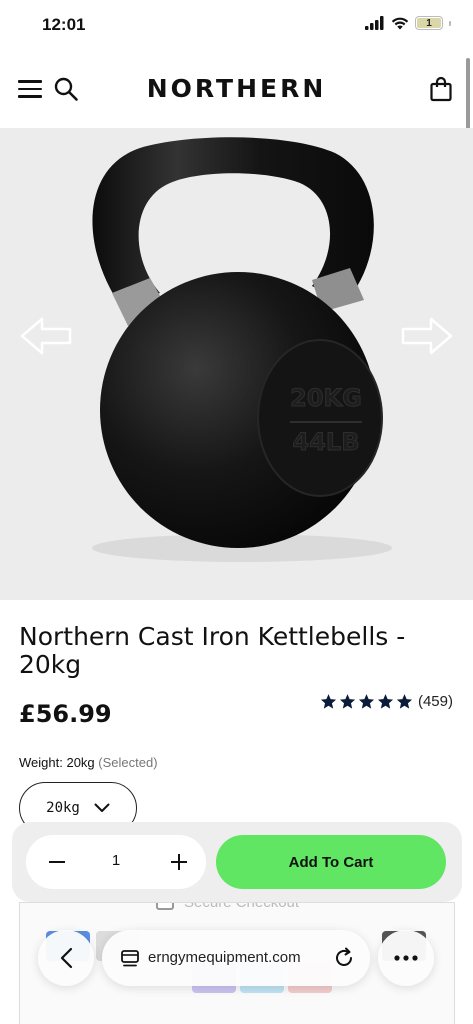 The height and width of the screenshot is (1024, 473). What do you see at coordinates (128, 762) in the screenshot?
I see `weight-selected-note: (Selected)` at bounding box center [128, 762].